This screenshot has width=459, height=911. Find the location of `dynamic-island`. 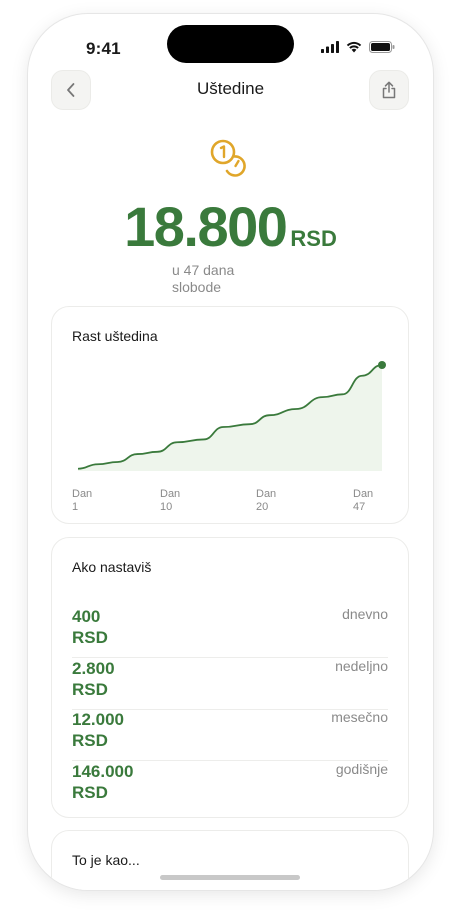

dynamic-island is located at coordinates (230, 44).